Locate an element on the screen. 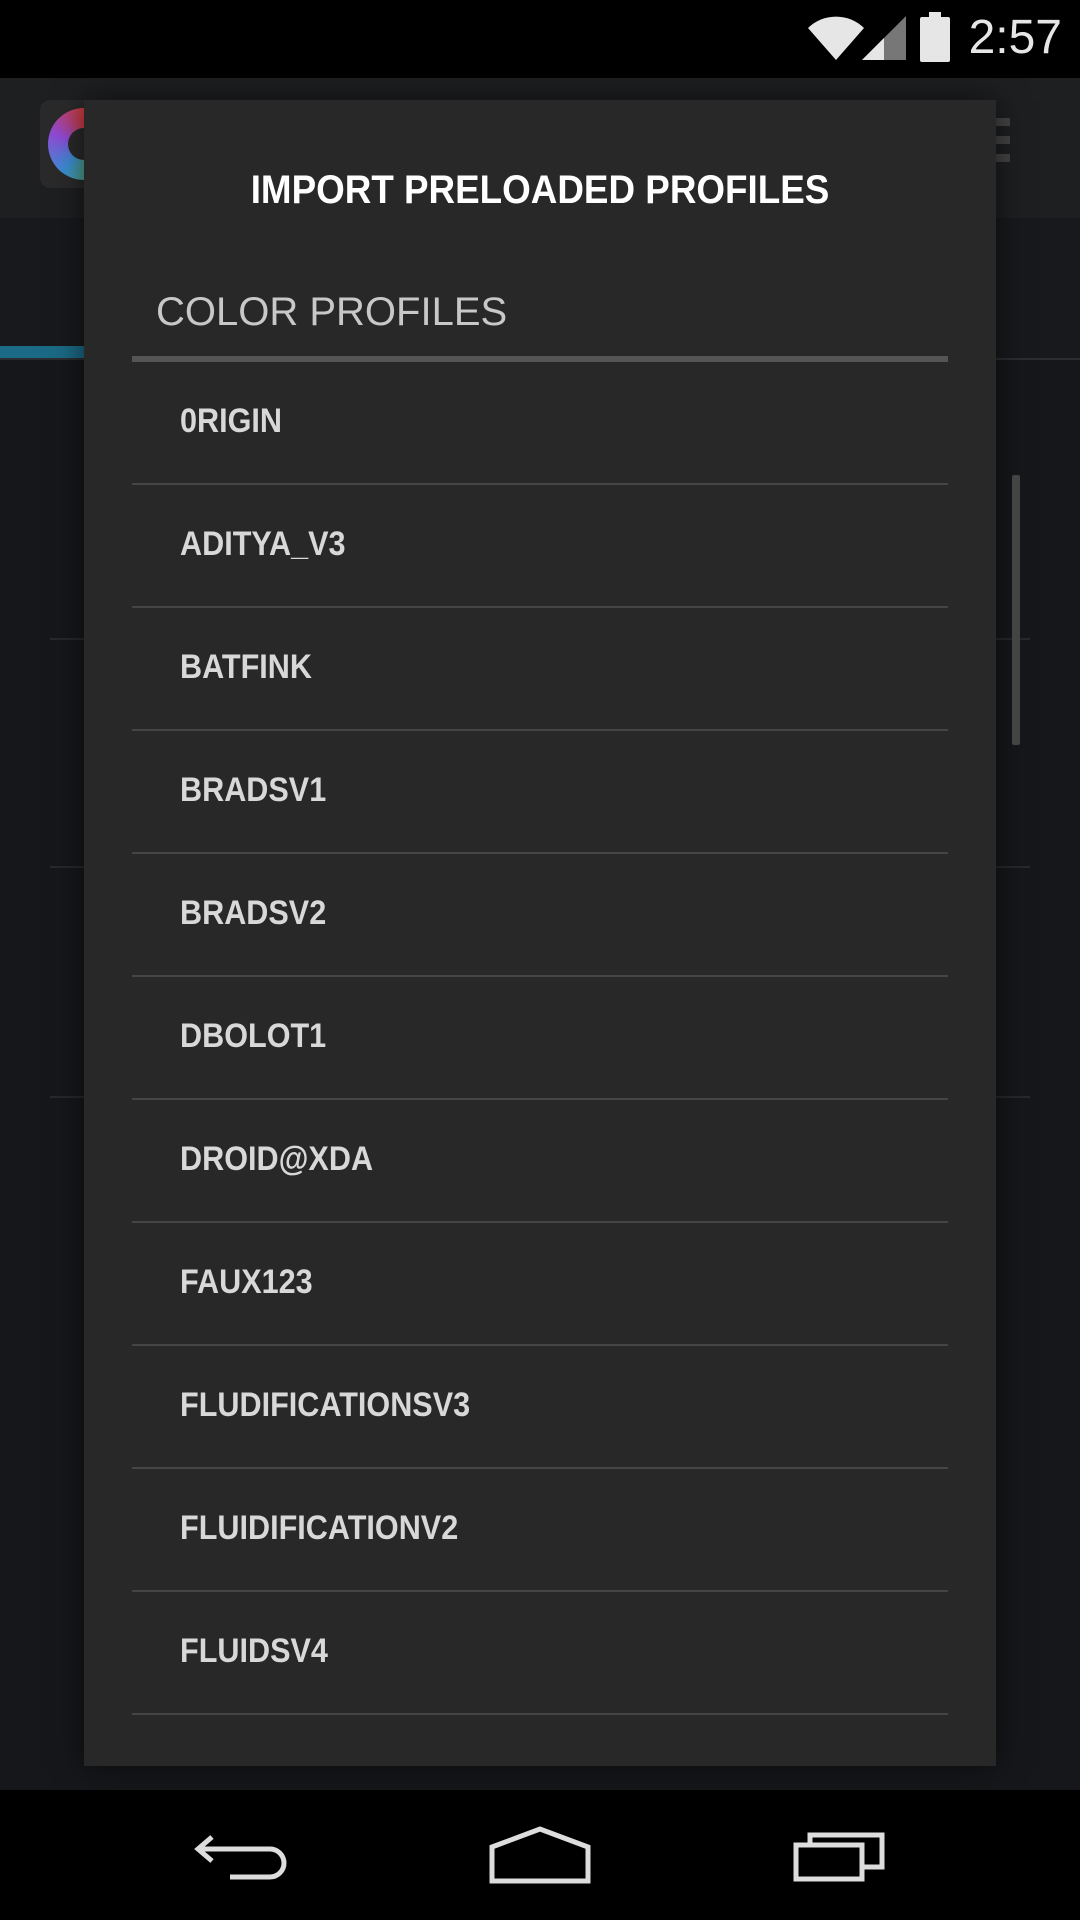 The width and height of the screenshot is (1080, 1920). list-item-label: FAUX123 is located at coordinates (246, 1282).